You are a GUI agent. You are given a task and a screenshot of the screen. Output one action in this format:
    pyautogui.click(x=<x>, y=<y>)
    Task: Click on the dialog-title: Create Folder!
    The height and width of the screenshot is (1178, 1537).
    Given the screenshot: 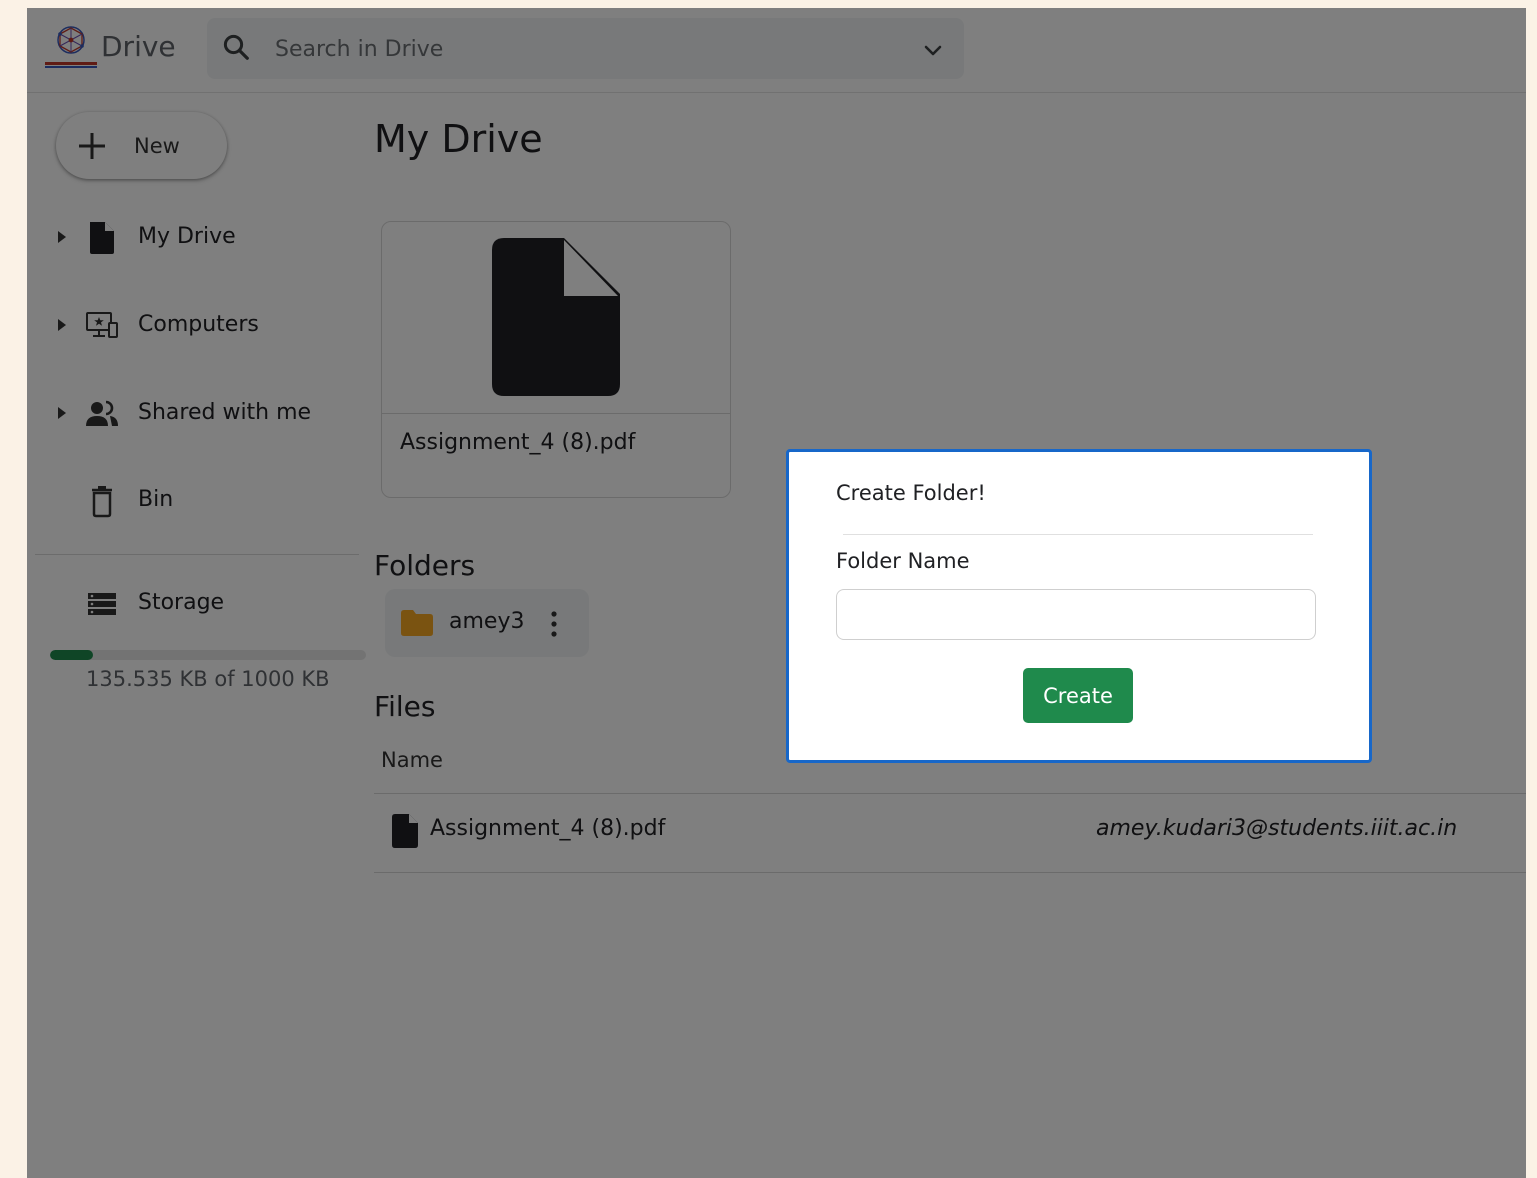 What is the action you would take?
    pyautogui.click(x=911, y=493)
    